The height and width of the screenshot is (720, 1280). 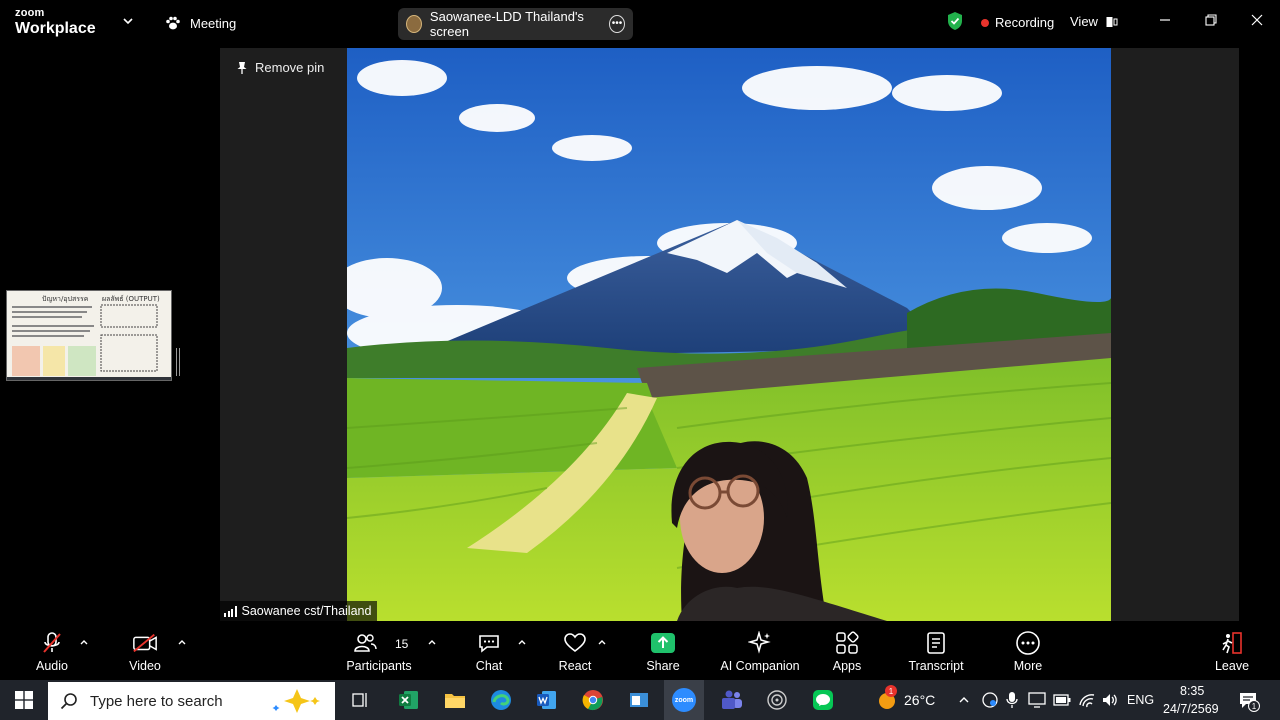 What do you see at coordinates (1028, 666) in the screenshot?
I see `more-label: More` at bounding box center [1028, 666].